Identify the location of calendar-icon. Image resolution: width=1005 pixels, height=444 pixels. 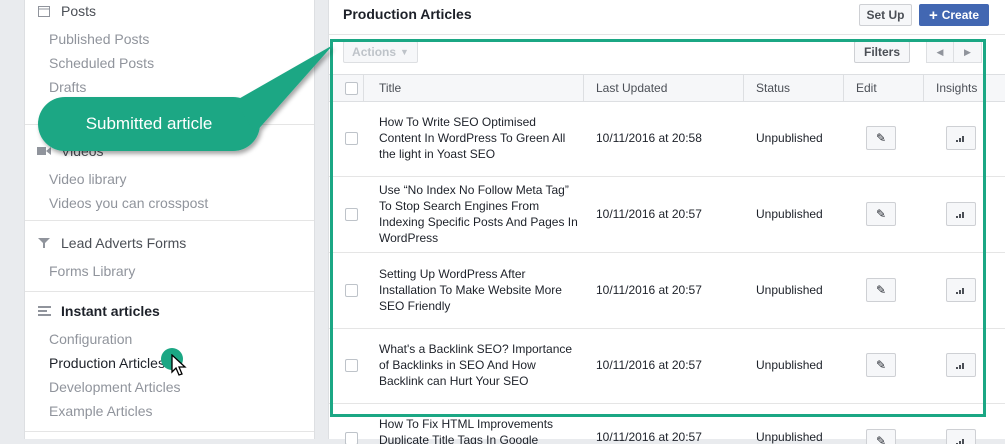
(44, 11).